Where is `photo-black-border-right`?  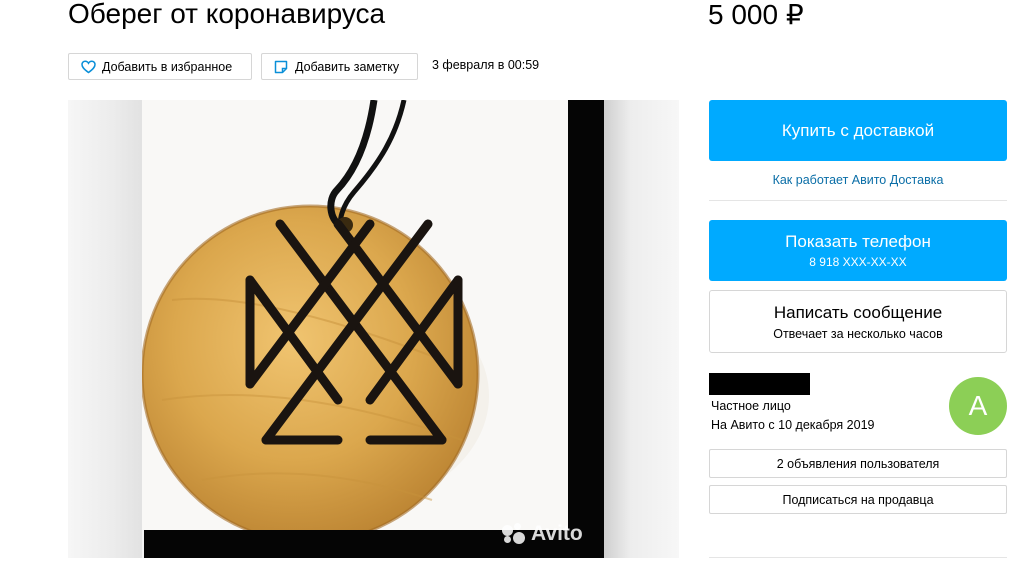
photo-black-border-right is located at coordinates (586, 329).